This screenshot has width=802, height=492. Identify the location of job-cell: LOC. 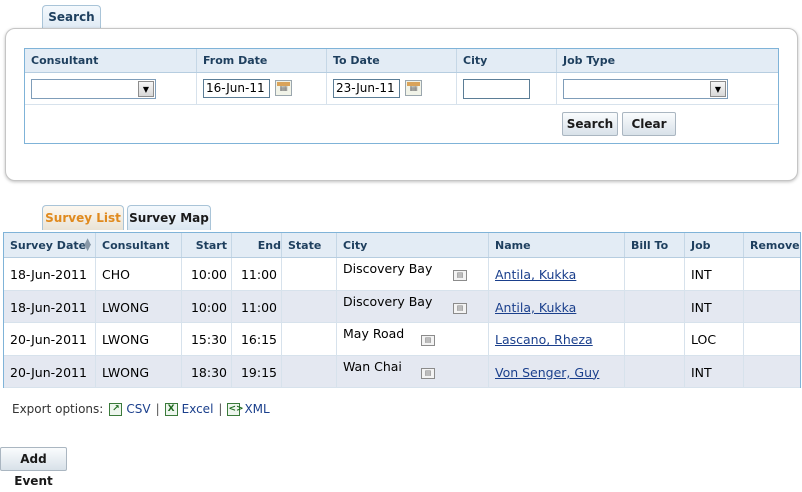
(714, 339).